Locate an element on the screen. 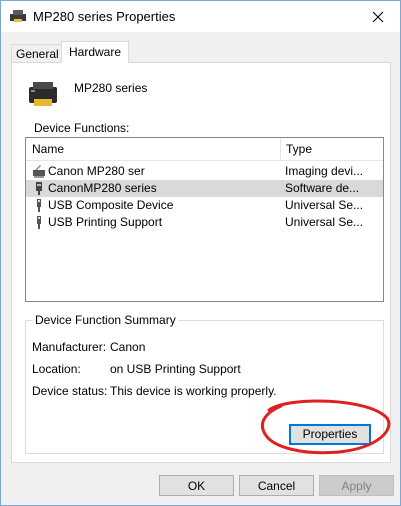 Image resolution: width=401 pixels, height=506 pixels. cancel-button: Cancel is located at coordinates (276, 485).